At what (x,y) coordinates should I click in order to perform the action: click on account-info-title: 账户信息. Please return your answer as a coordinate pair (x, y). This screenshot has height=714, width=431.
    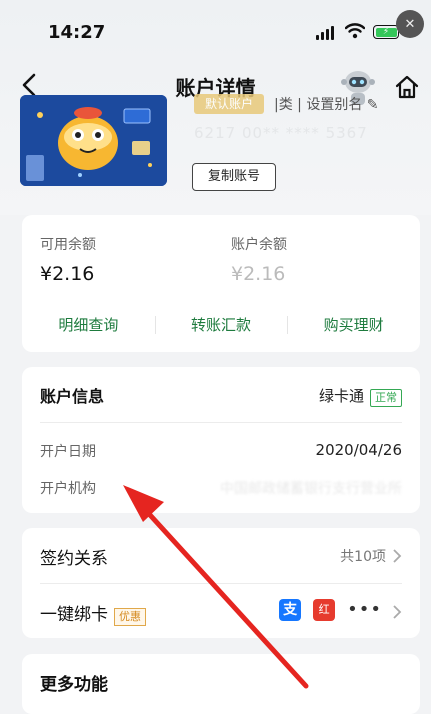
    Looking at the image, I should click on (72, 396).